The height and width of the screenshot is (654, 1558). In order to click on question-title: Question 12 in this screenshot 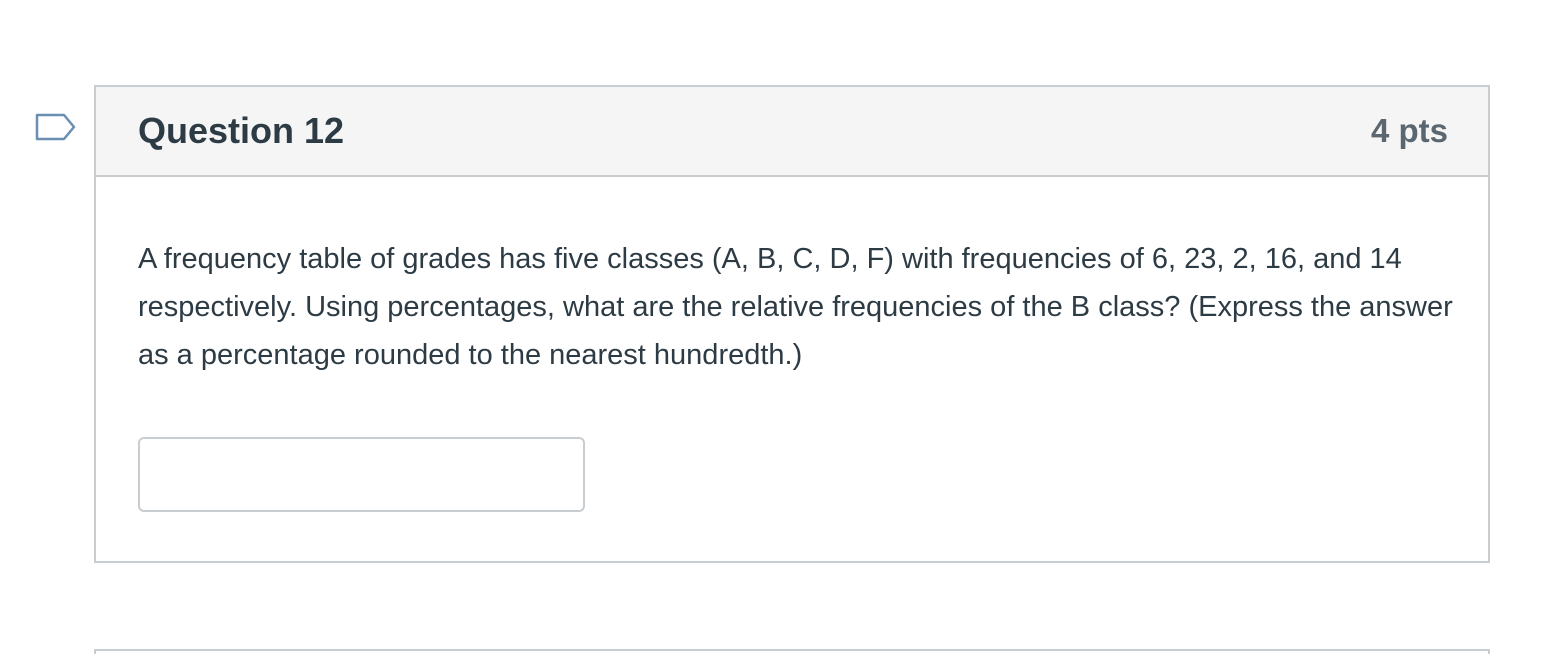, I will do `click(241, 130)`.